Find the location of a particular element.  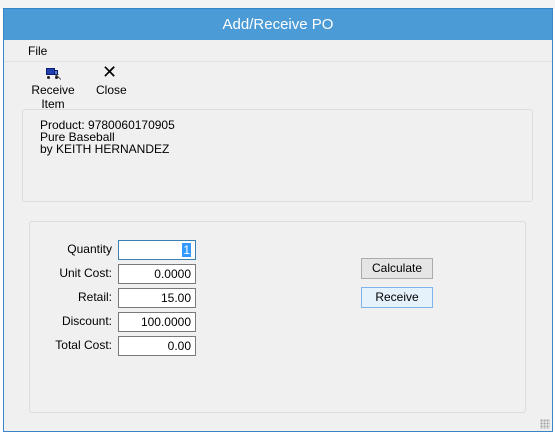

receive-item-label: Receive Item is located at coordinates (53, 97).